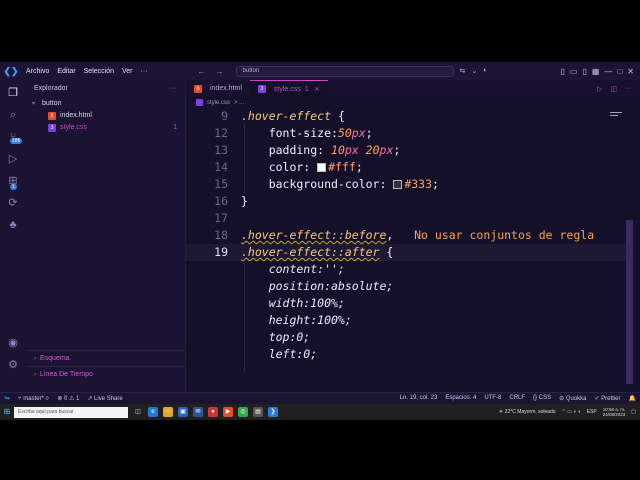 Image resolution: width=640 pixels, height=480 pixels. I want to click on menu-archivo: Archivo, so click(37, 71).